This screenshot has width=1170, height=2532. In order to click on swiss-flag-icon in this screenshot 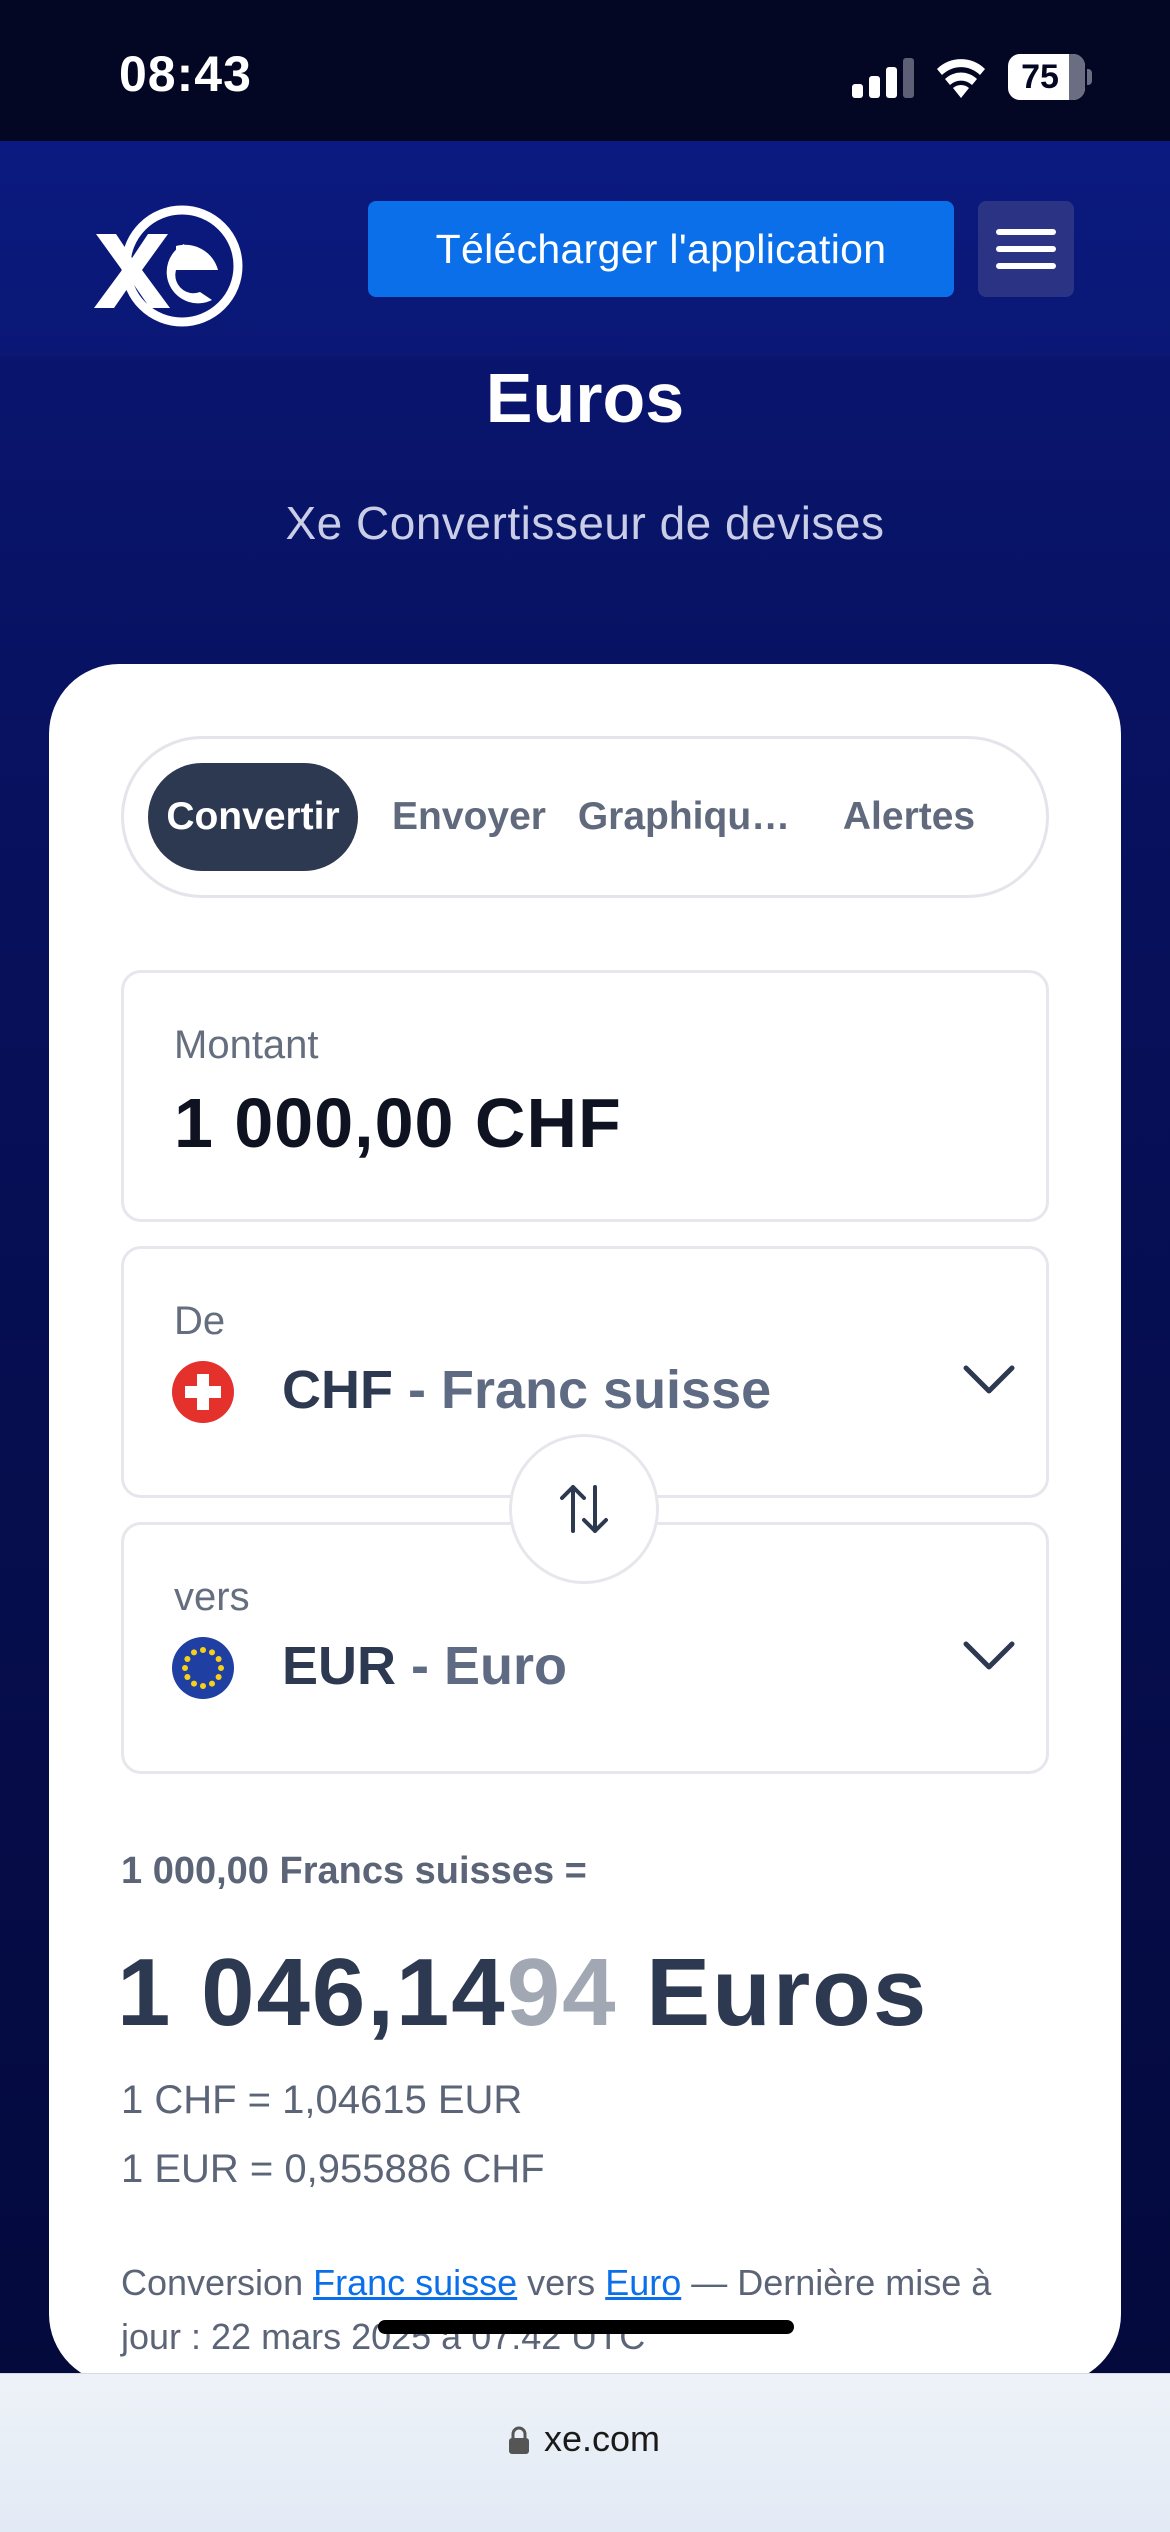, I will do `click(203, 1392)`.